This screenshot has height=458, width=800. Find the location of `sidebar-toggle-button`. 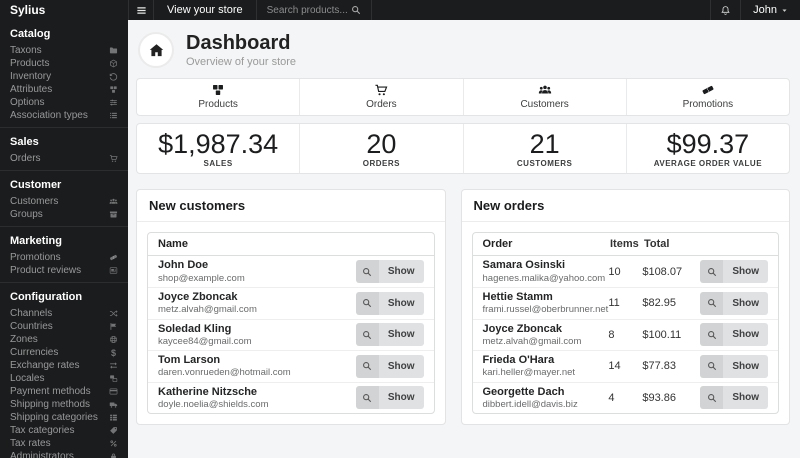

sidebar-toggle-button is located at coordinates (141, 10).